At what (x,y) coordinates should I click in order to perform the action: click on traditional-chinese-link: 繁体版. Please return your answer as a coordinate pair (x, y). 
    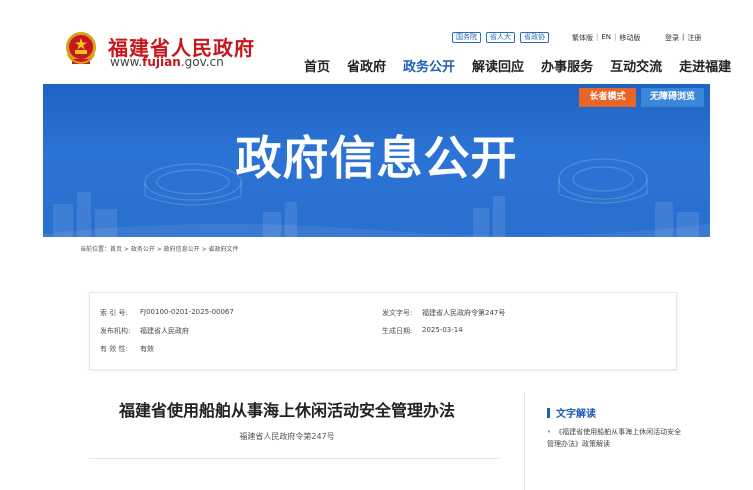
    Looking at the image, I should click on (582, 38).